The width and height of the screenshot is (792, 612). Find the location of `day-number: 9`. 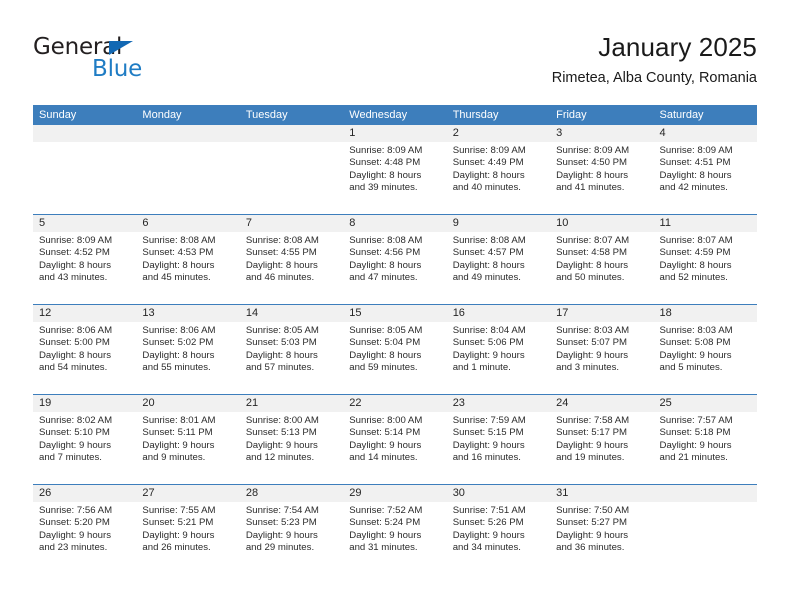

day-number: 9 is located at coordinates (455, 223).